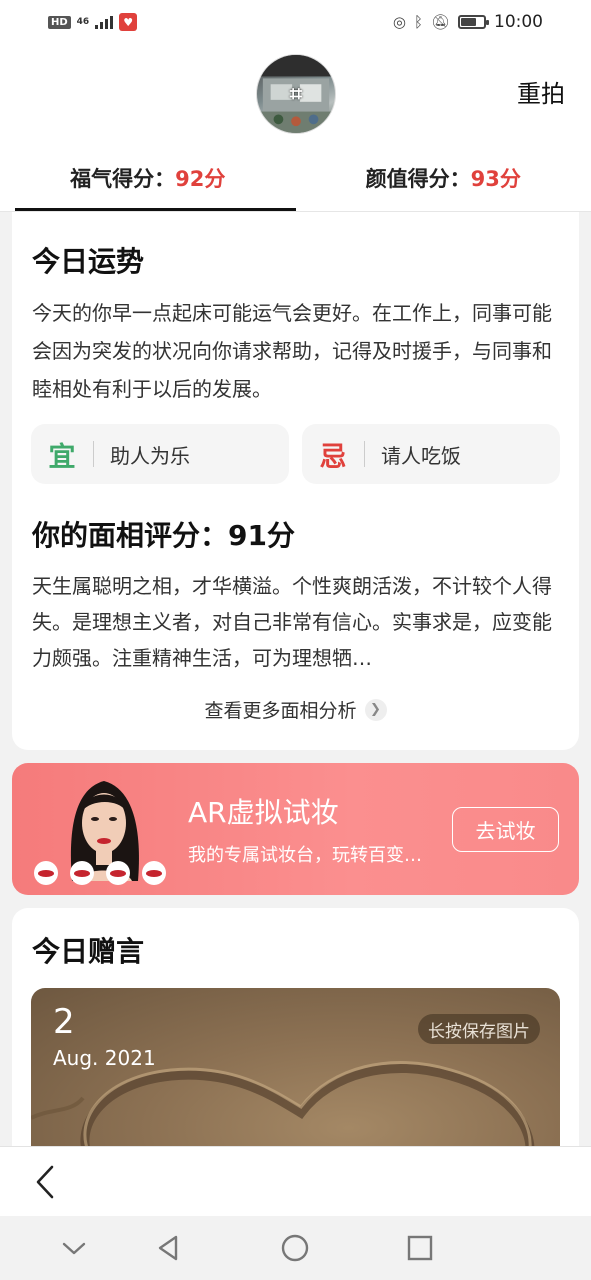 The image size is (591, 1280). What do you see at coordinates (295, 1075) in the screenshot?
I see `quote-image: 2 Aug. 2021 长按保存图片` at bounding box center [295, 1075].